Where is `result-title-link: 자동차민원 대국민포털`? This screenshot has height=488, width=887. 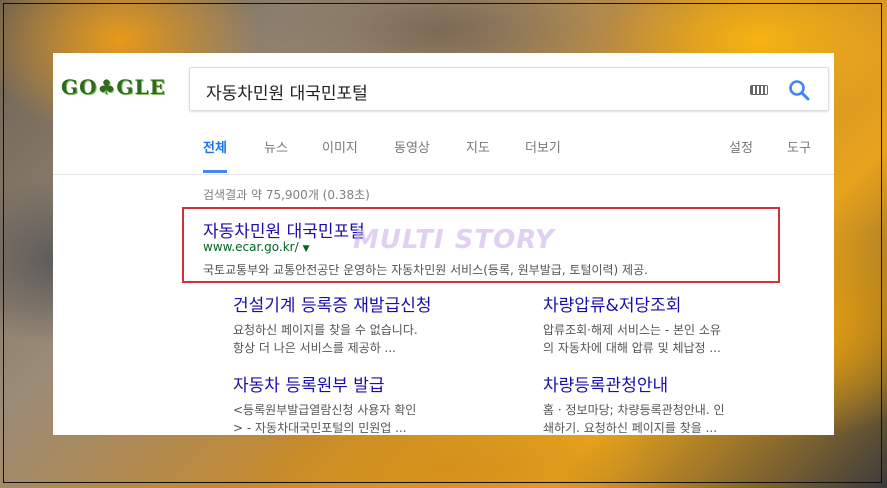 result-title-link: 자동차민원 대국민포털 is located at coordinates (284, 229).